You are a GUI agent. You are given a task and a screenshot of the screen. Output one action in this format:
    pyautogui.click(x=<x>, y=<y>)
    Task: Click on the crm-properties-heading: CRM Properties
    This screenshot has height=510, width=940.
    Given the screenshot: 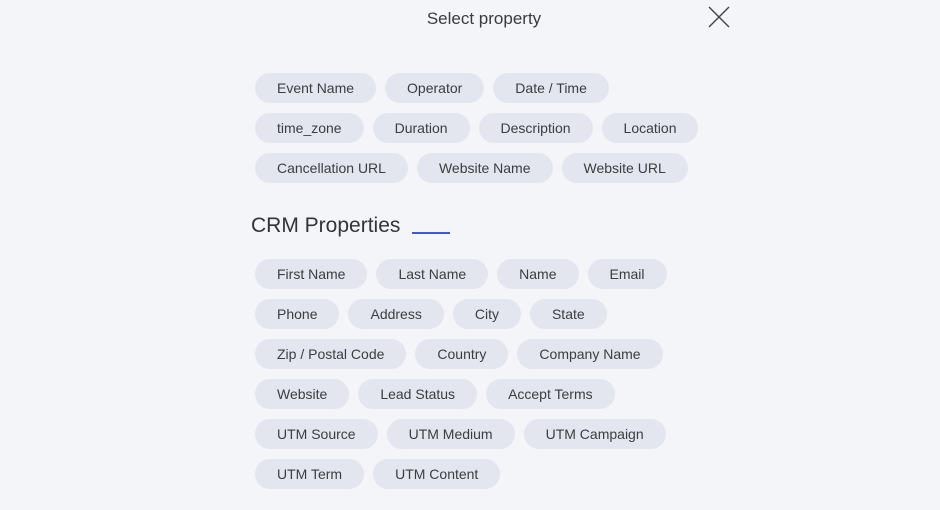 What is the action you would take?
    pyautogui.click(x=351, y=226)
    